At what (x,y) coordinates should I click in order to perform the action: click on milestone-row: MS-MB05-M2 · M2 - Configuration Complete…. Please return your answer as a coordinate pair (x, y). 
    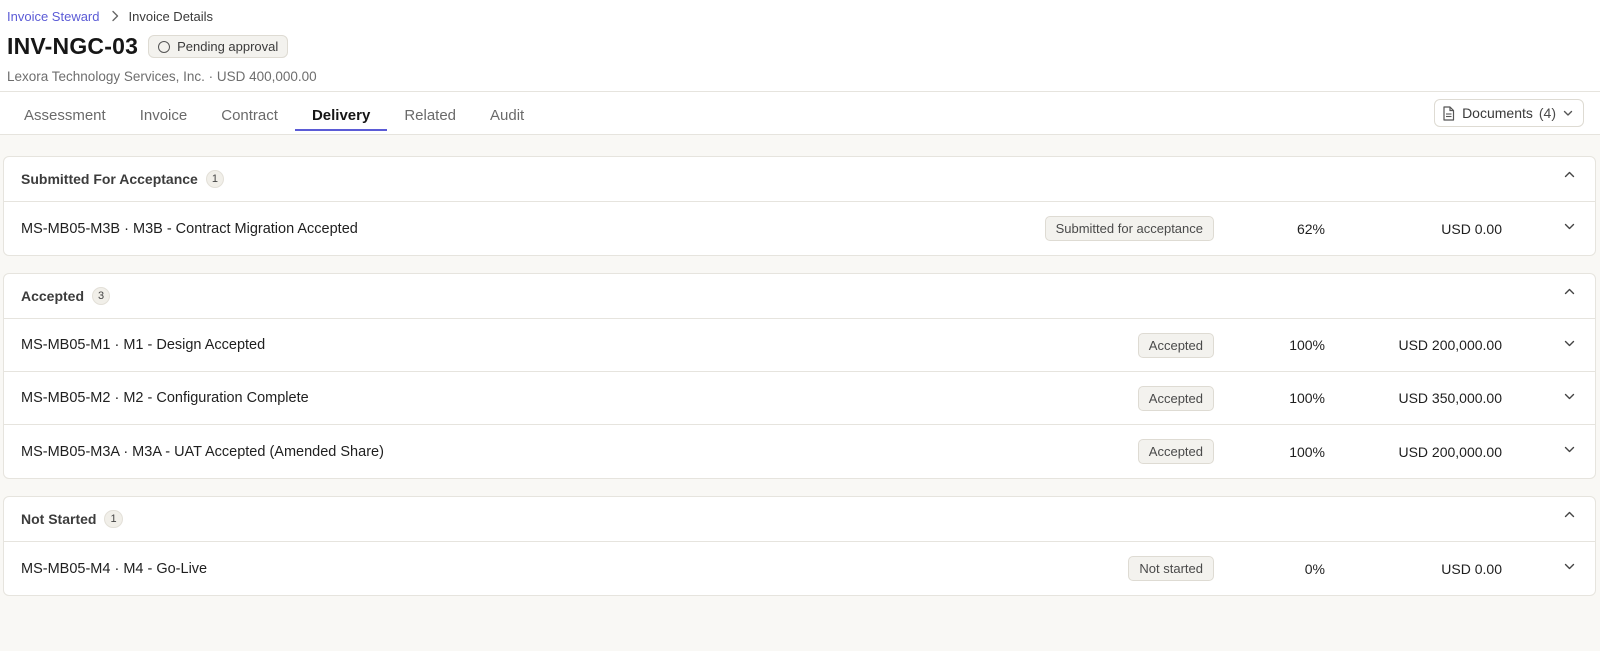
    Looking at the image, I should click on (799, 398).